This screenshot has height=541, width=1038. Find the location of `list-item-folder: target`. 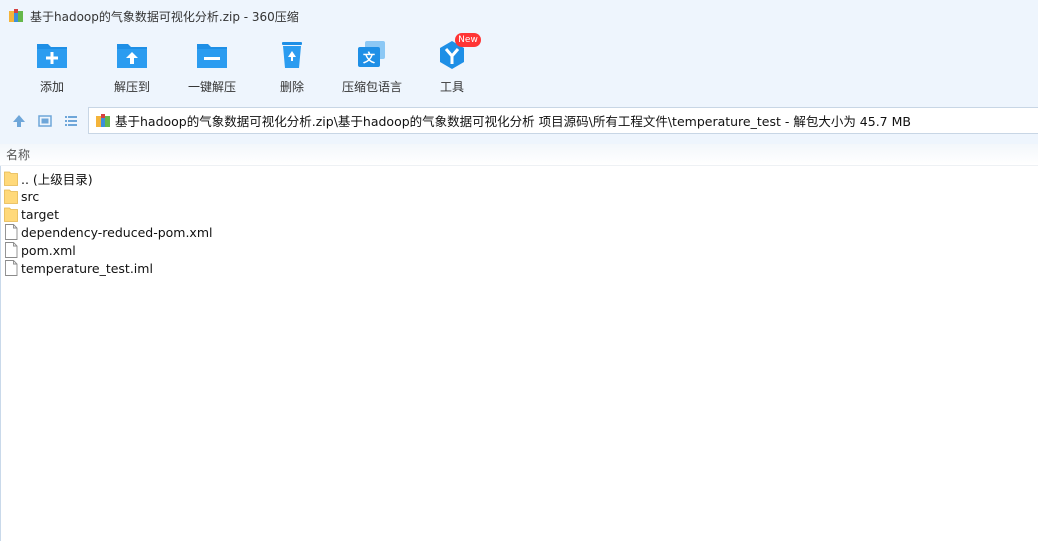

list-item-folder: target is located at coordinates (519, 214).